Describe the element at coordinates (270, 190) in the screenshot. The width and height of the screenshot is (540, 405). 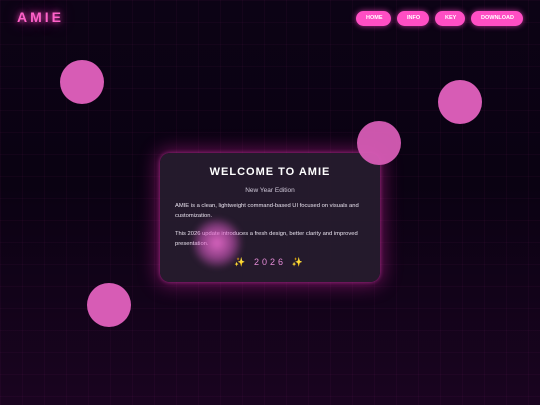
I see `card-subtitle: New Year Edition` at that location.